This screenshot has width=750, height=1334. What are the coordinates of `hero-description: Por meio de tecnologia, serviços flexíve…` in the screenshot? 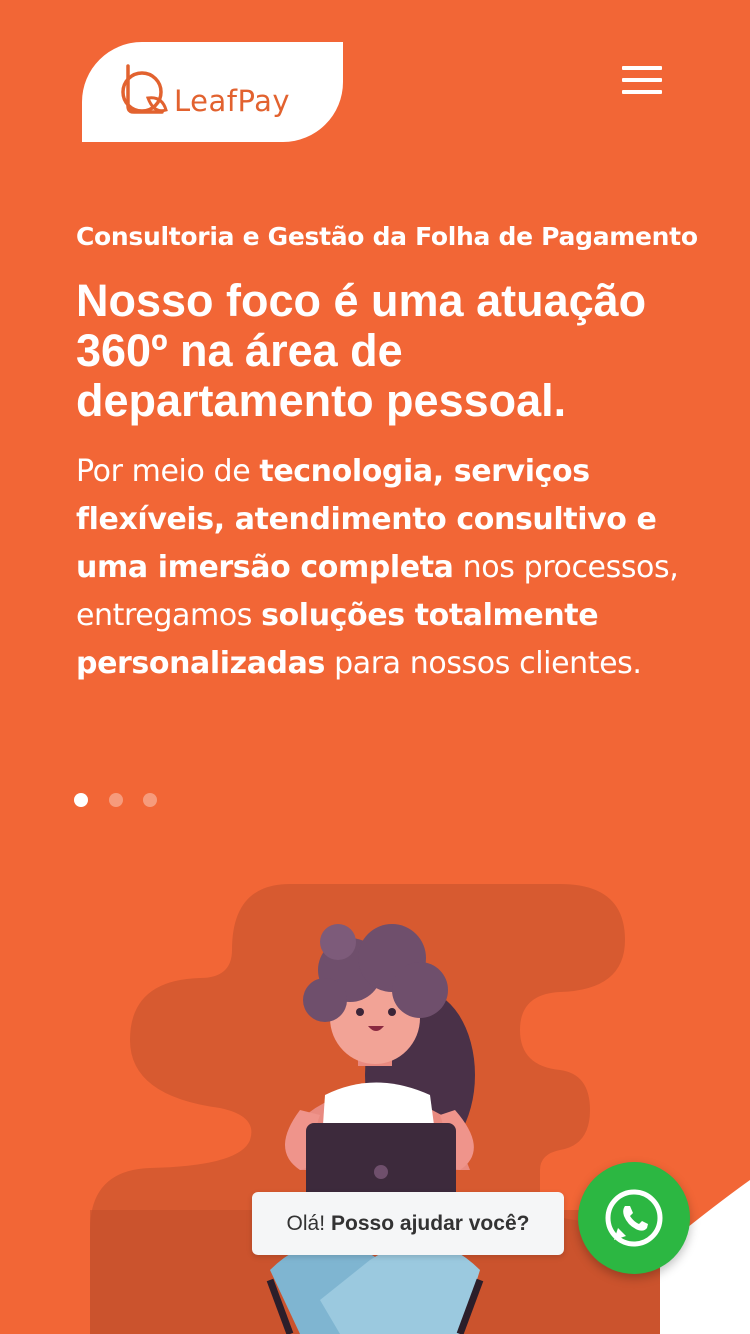 It's located at (381, 568).